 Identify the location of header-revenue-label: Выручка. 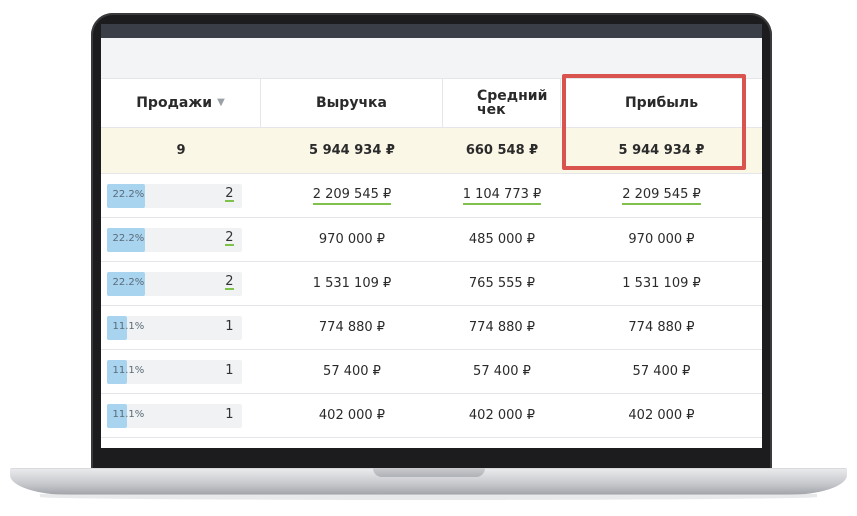
(351, 102).